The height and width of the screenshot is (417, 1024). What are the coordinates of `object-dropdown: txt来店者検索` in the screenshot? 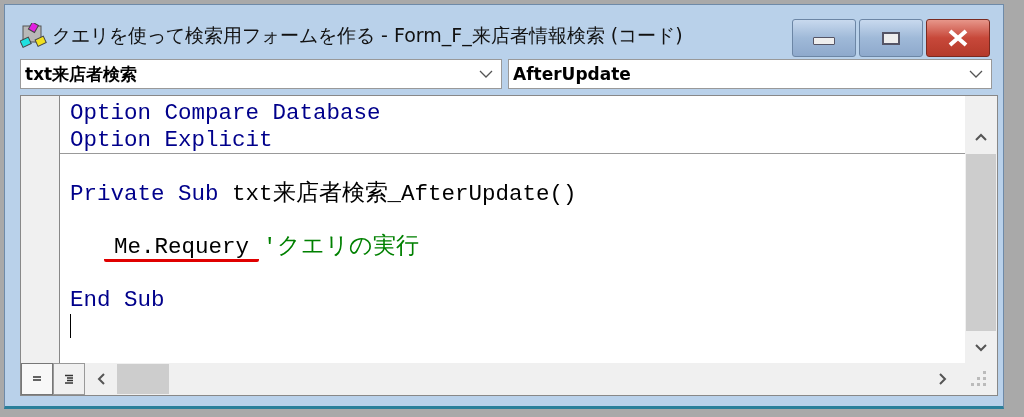 It's located at (261, 74).